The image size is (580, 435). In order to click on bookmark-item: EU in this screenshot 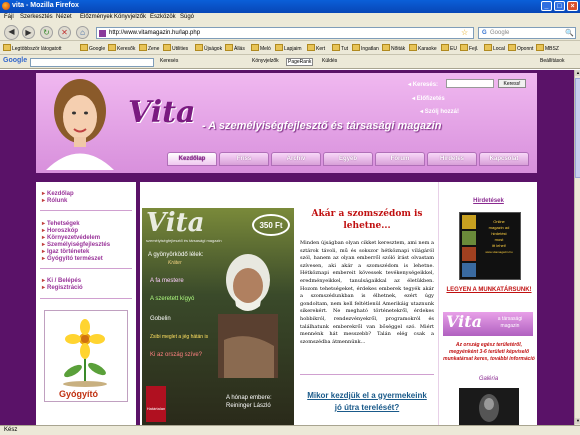, I will do `click(449, 48)`.